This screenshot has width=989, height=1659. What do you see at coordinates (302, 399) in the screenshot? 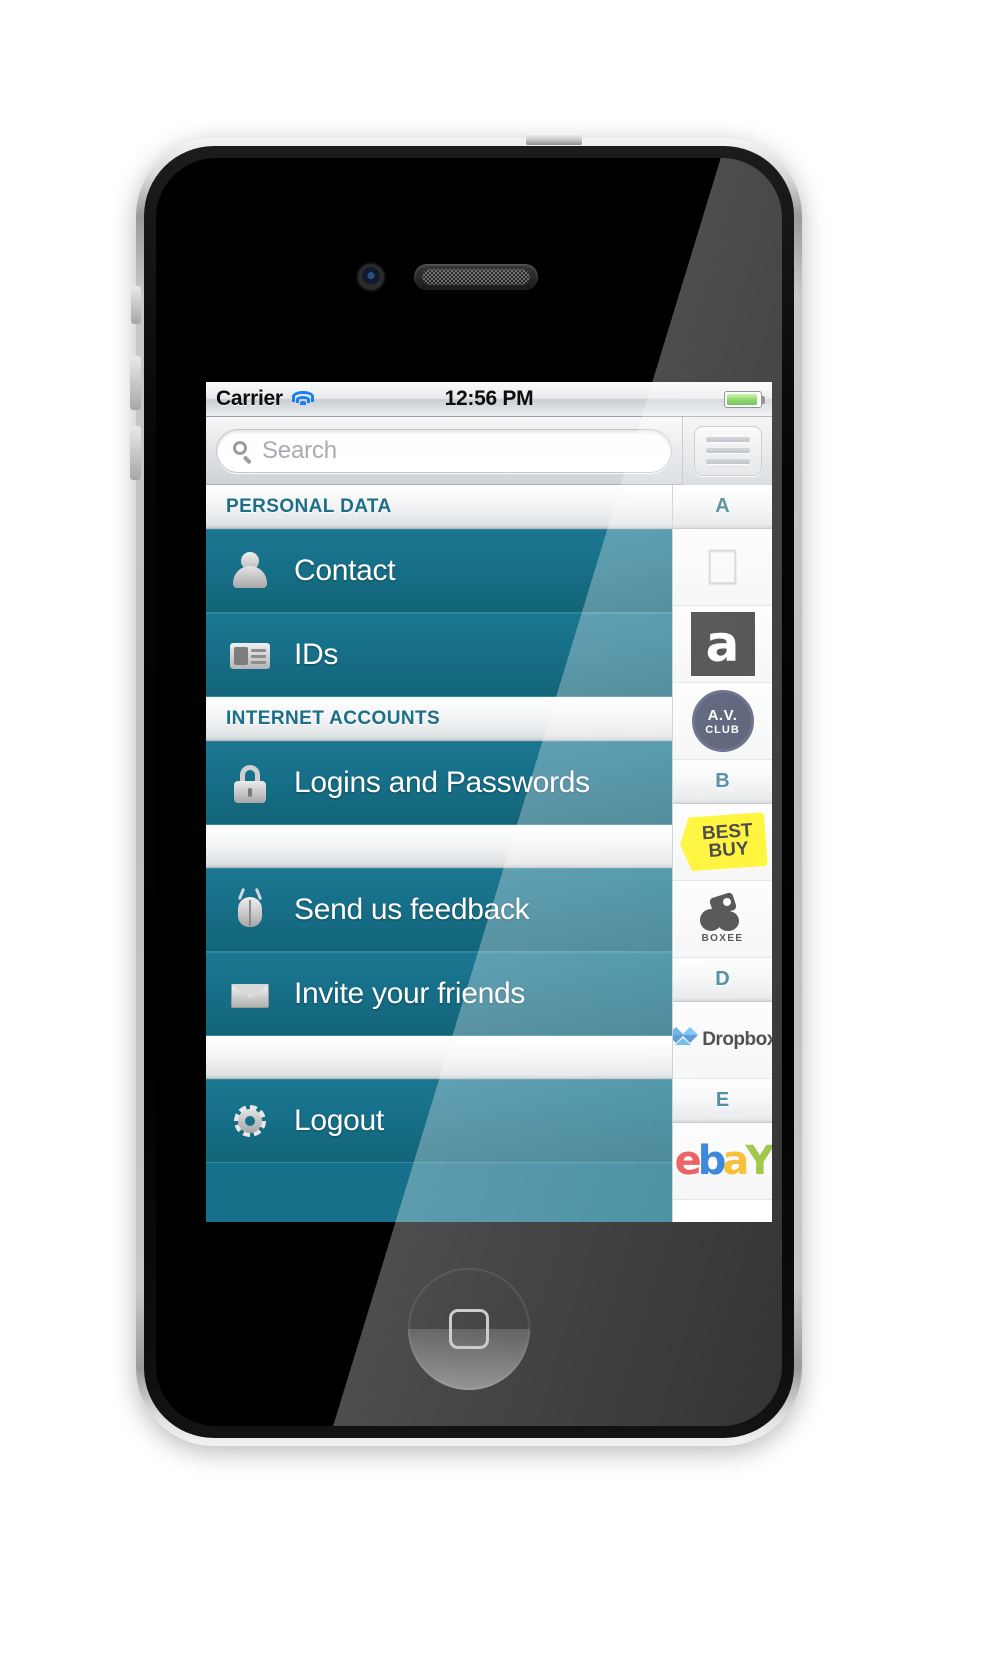
I see `wifi-icon` at bounding box center [302, 399].